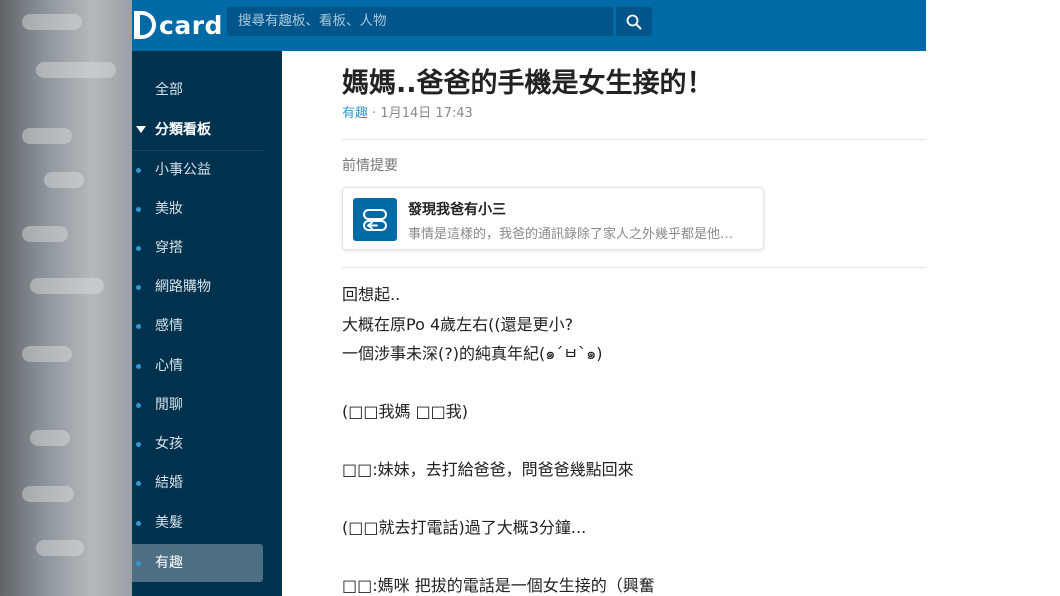 This screenshot has height=596, width=1060. I want to click on sidebar-item-label: 全部, so click(169, 90).